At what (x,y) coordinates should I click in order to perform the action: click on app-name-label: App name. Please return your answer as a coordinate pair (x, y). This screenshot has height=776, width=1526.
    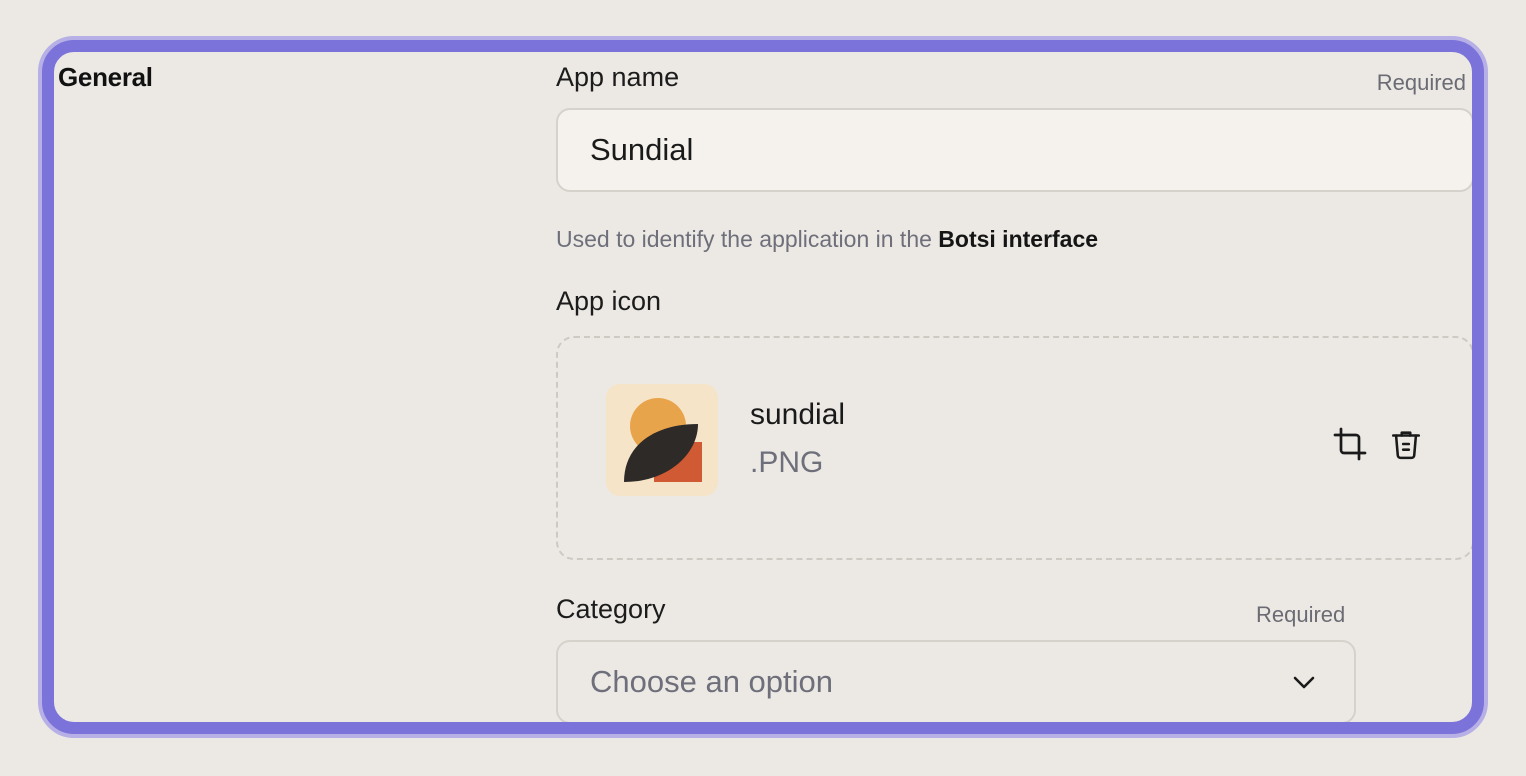
    Looking at the image, I should click on (618, 77).